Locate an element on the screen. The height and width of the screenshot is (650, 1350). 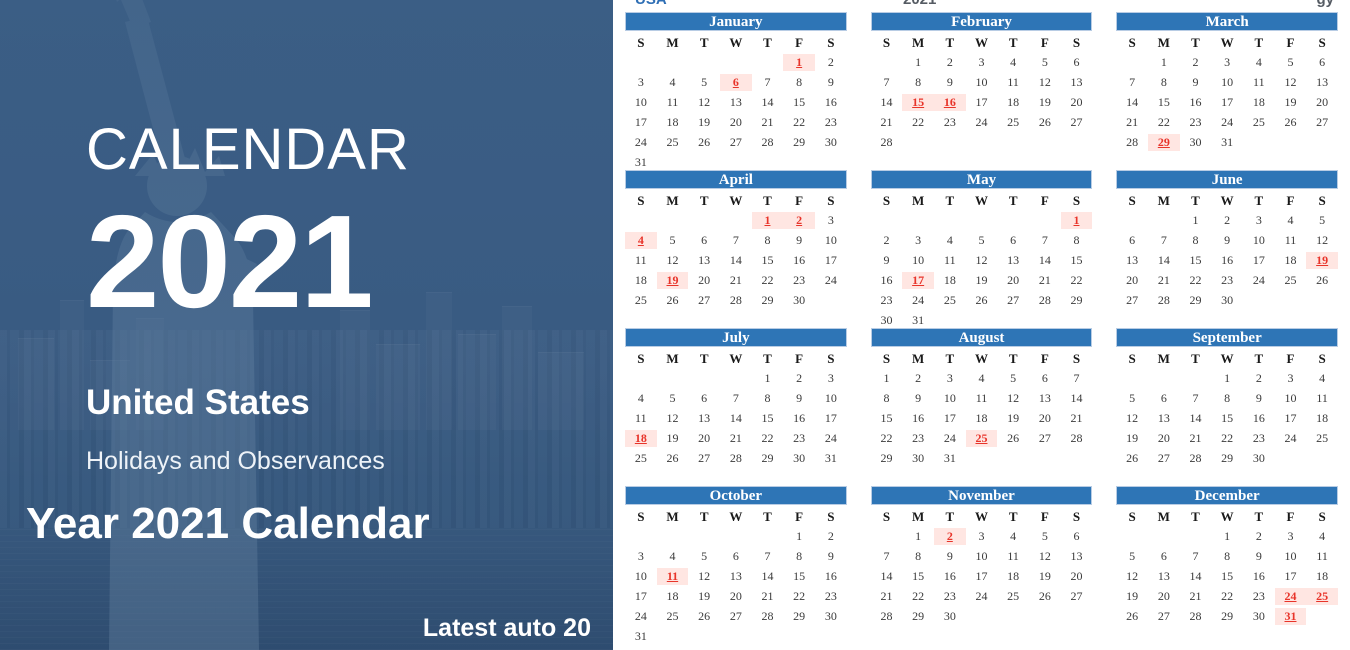
day-cell-holiday: 6 is located at coordinates (735, 82).